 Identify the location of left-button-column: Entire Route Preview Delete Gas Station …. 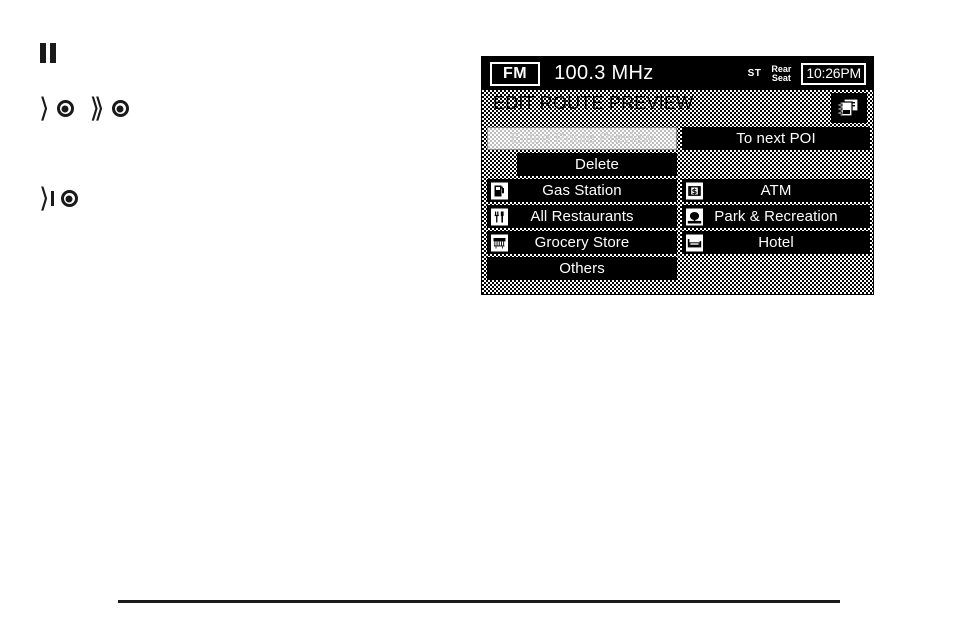
(582, 205).